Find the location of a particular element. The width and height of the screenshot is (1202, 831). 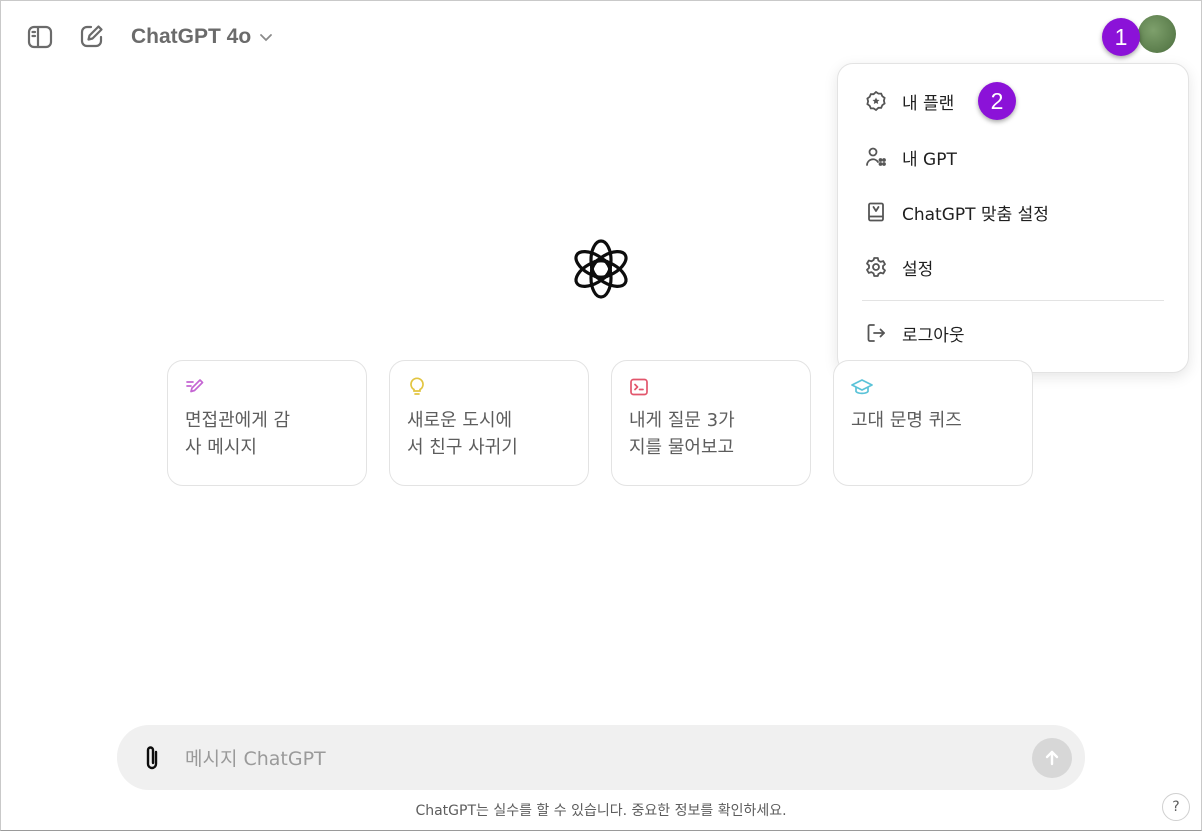

my-gpts-icon is located at coordinates (876, 157).